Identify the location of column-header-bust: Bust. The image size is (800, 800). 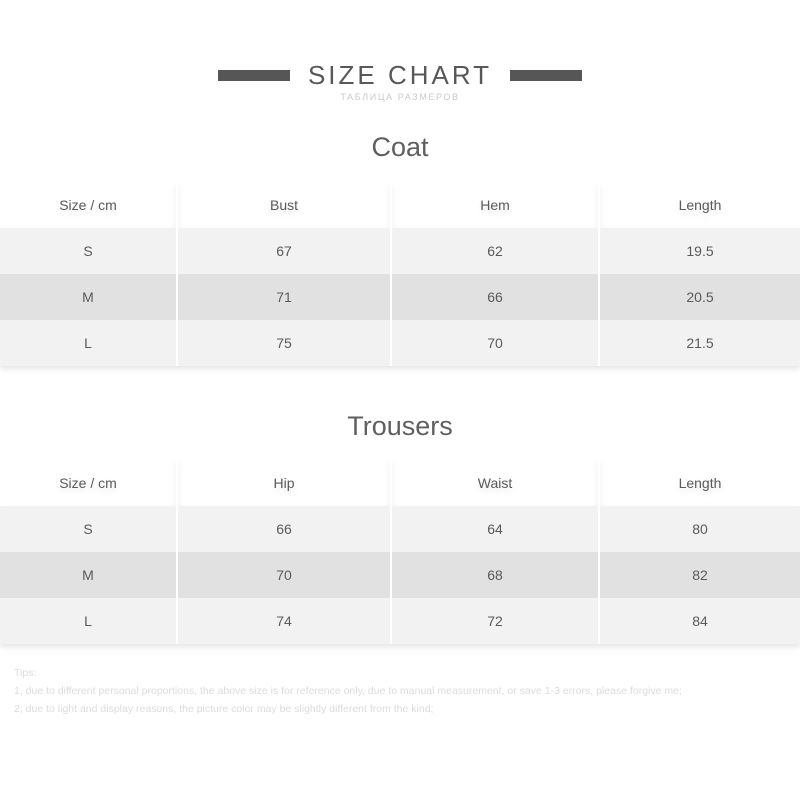
(285, 205).